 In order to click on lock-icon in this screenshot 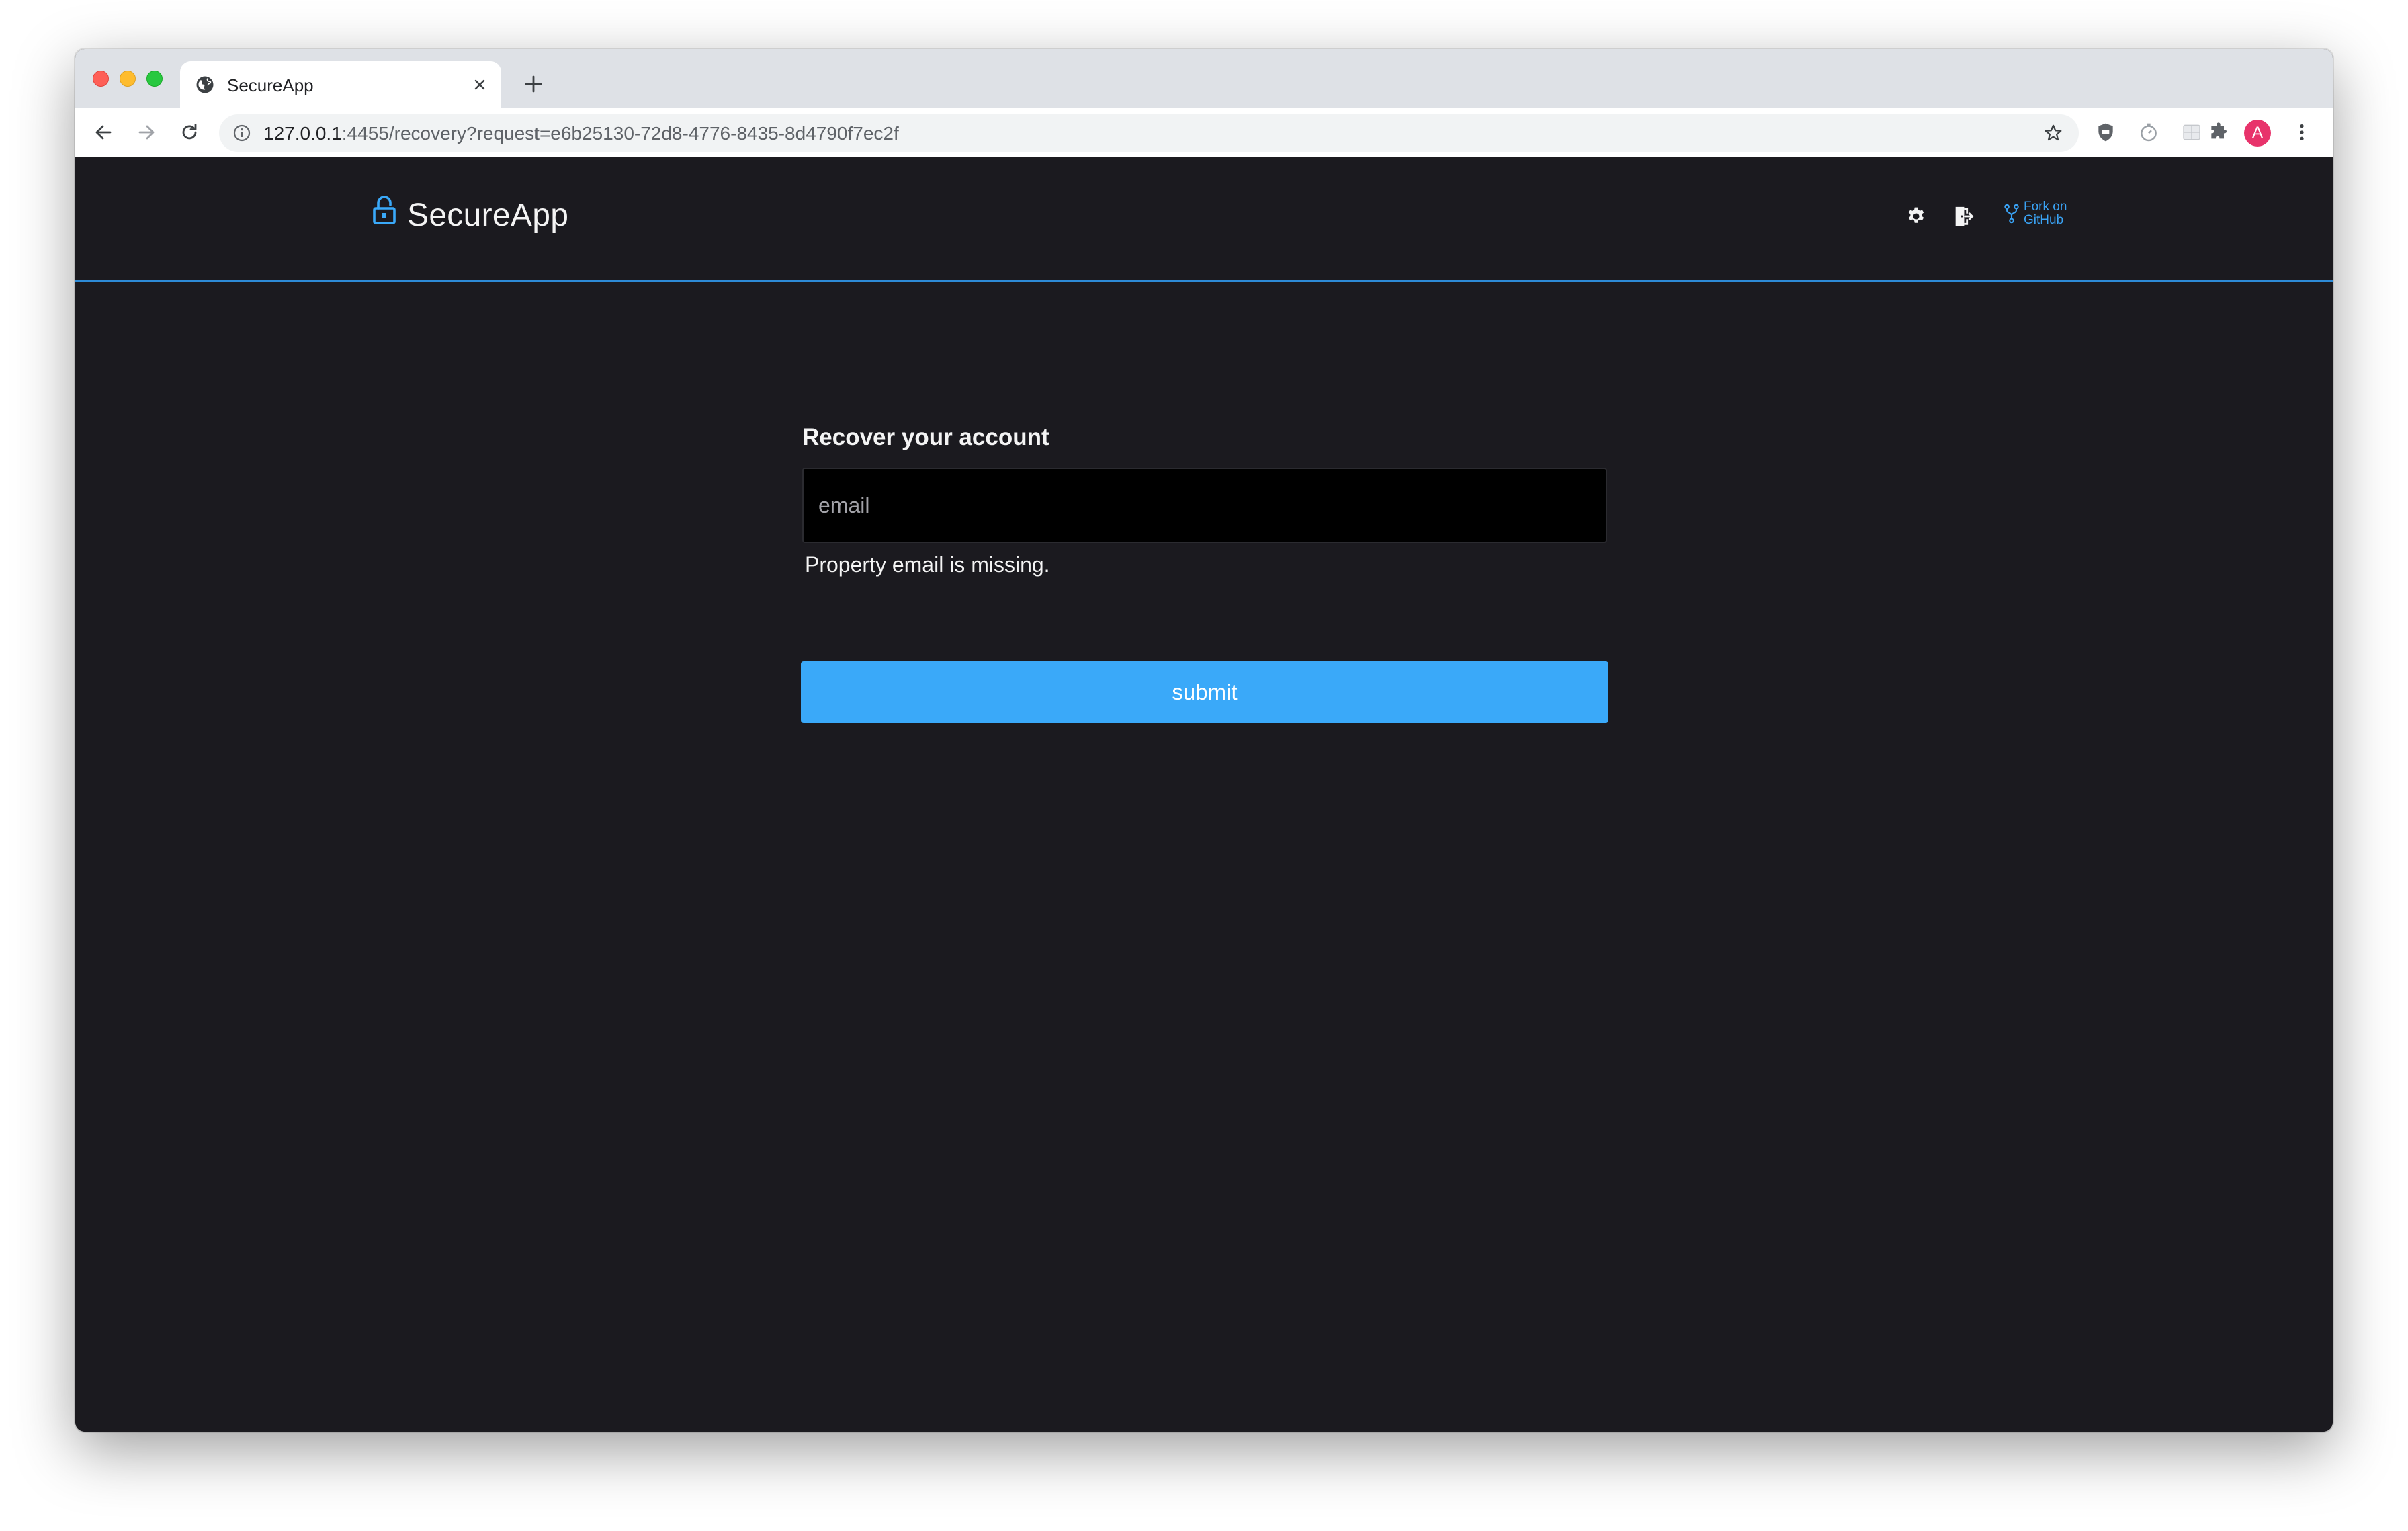, I will do `click(384, 210)`.